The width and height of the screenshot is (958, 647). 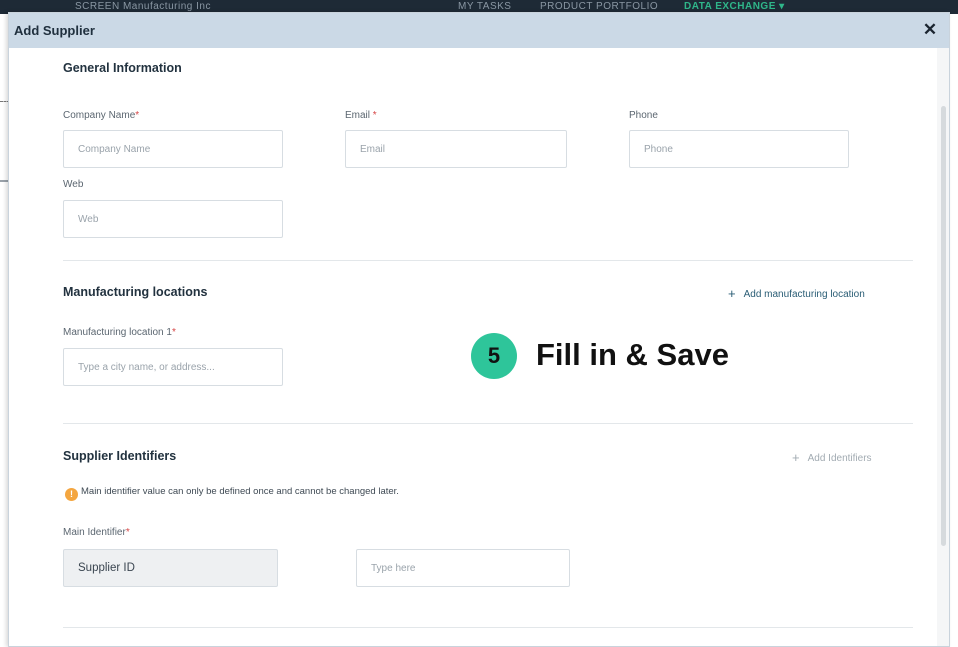 What do you see at coordinates (71, 494) in the screenshot?
I see `warning-icon: !` at bounding box center [71, 494].